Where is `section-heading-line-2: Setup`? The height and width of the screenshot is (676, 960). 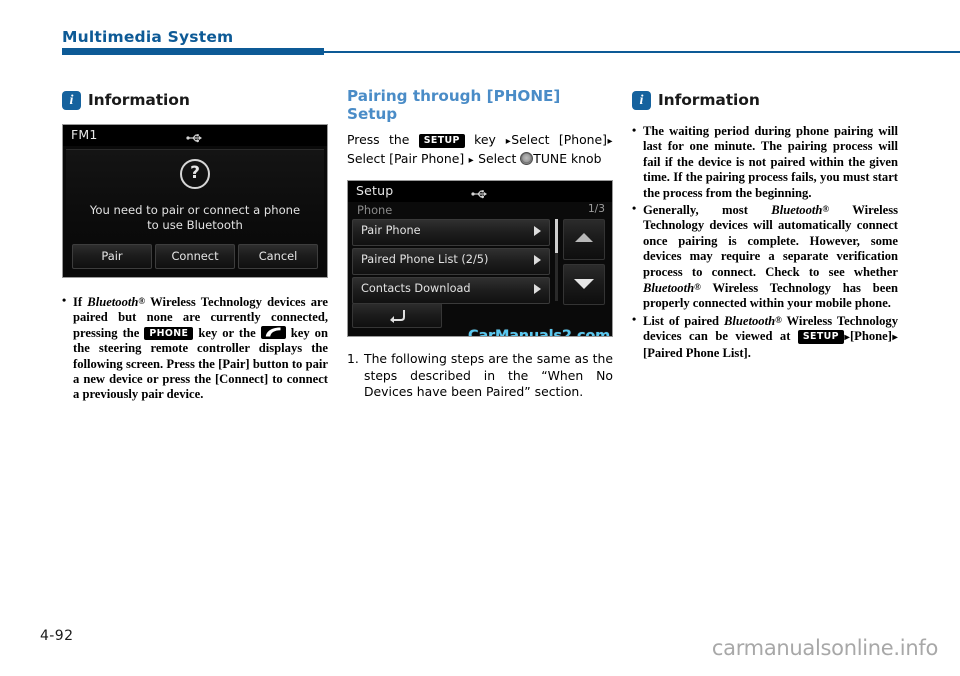
section-heading-line-2: Setup is located at coordinates (372, 113).